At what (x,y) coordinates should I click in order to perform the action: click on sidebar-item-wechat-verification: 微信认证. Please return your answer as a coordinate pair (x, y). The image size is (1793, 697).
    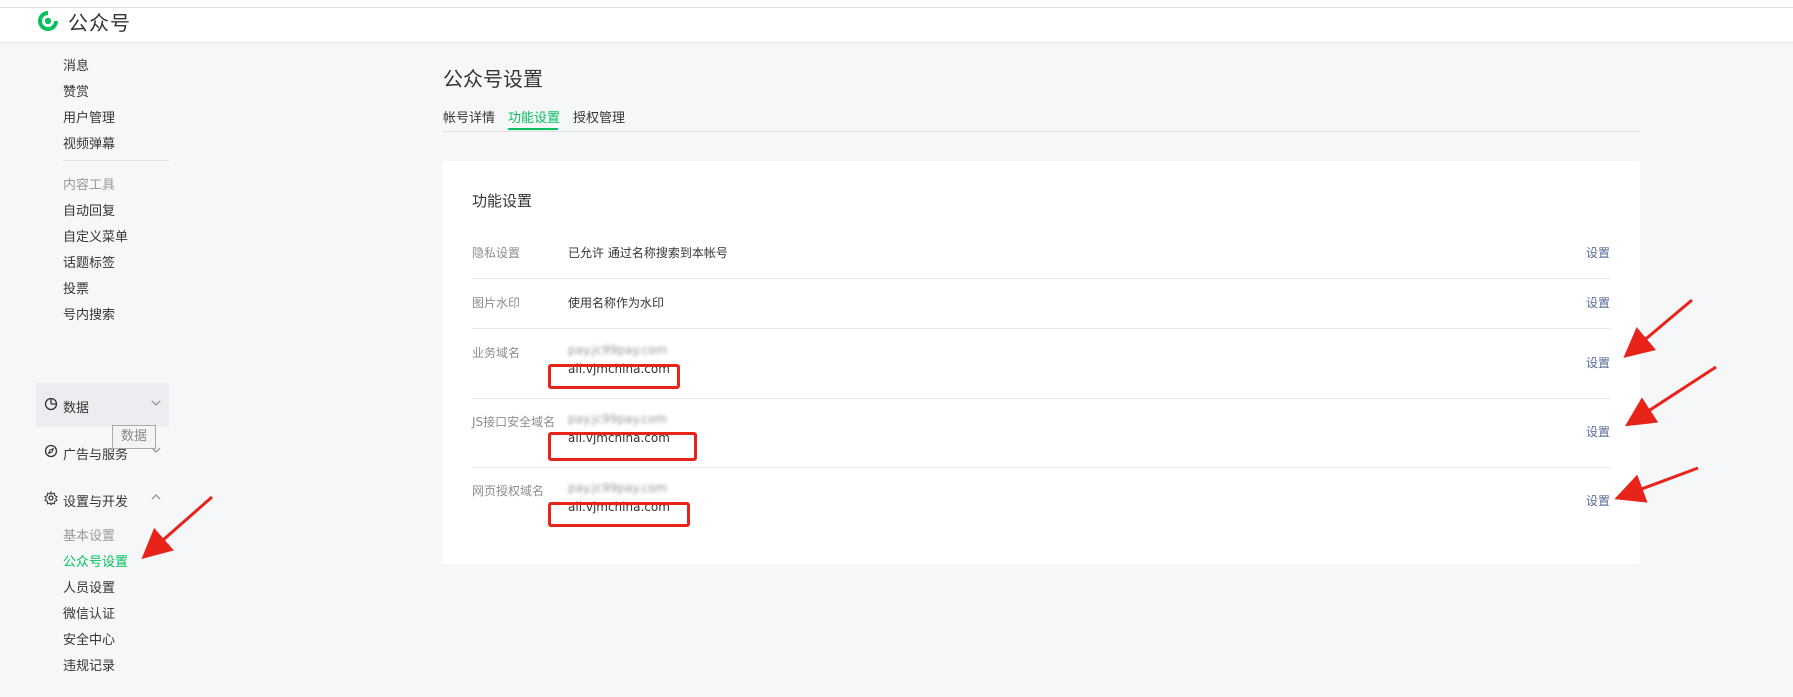
    Looking at the image, I should click on (89, 612).